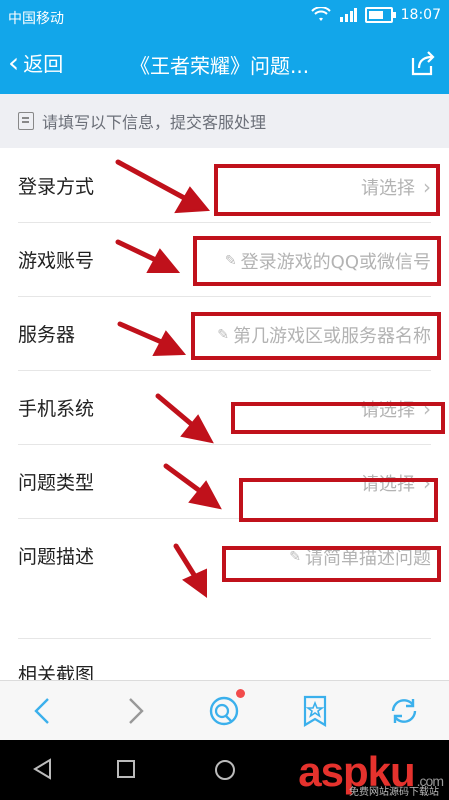 This screenshot has height=800, width=449. Describe the element at coordinates (154, 122) in the screenshot. I see `notice-text: 请填写以下信息，提交客服处理` at that location.